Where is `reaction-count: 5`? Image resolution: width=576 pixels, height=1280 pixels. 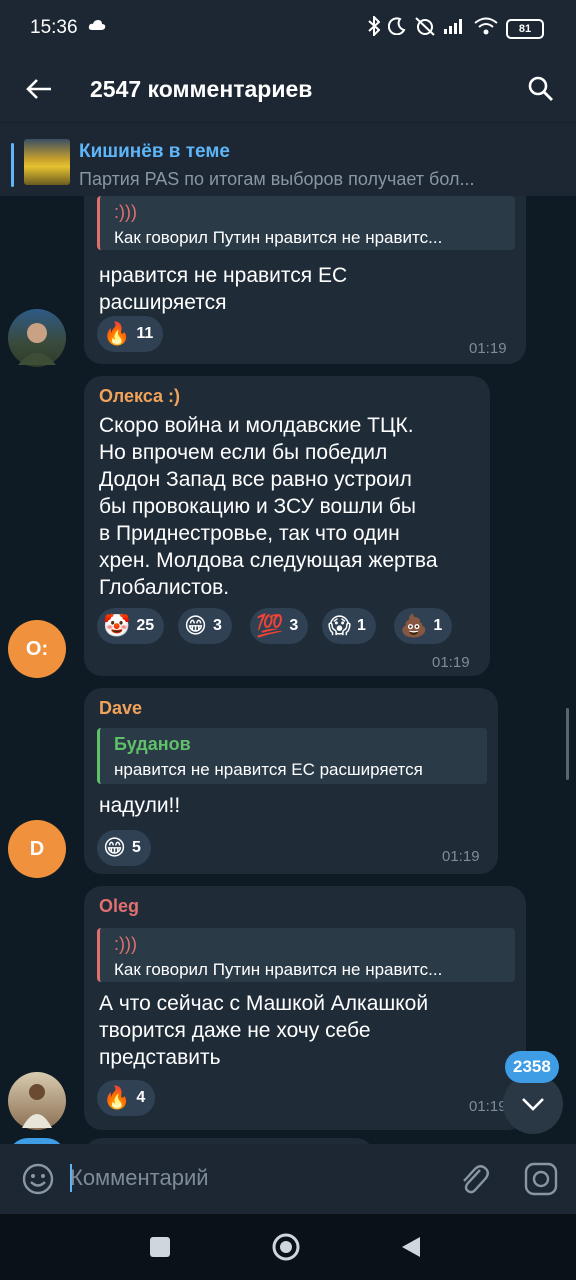 reaction-count: 5 is located at coordinates (136, 847).